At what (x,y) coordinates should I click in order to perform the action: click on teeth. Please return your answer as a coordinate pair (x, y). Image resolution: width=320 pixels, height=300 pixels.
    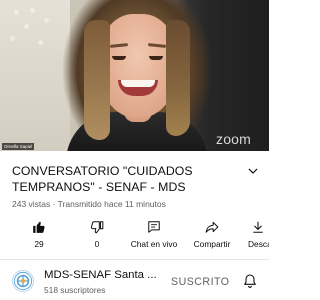
    Looking at the image, I should click on (138, 83).